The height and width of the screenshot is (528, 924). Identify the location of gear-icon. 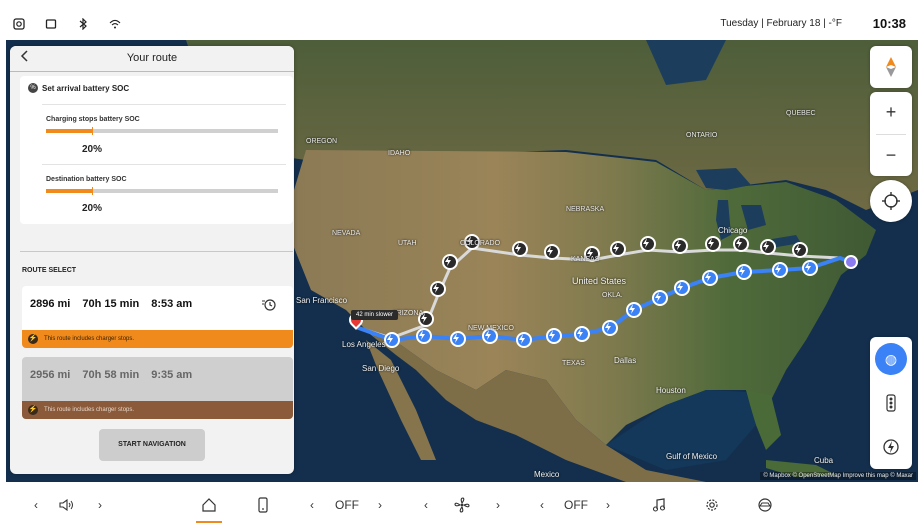
(712, 505).